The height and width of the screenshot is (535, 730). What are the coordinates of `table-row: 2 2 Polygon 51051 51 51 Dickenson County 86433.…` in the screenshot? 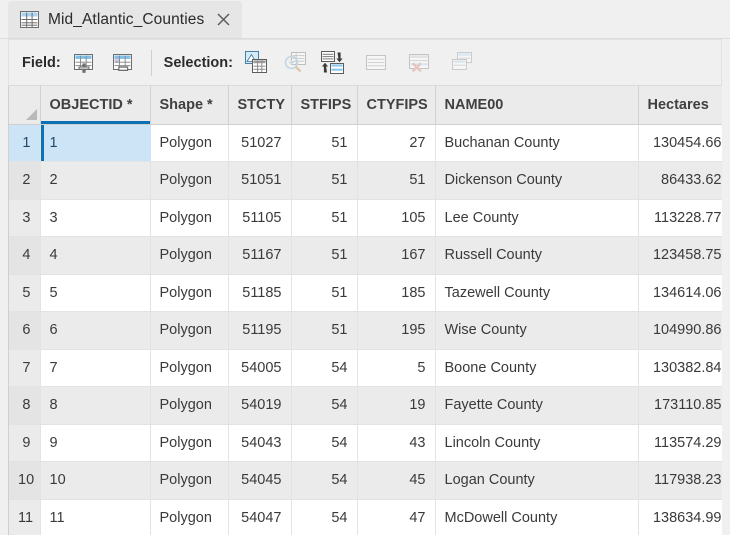 It's located at (365, 180).